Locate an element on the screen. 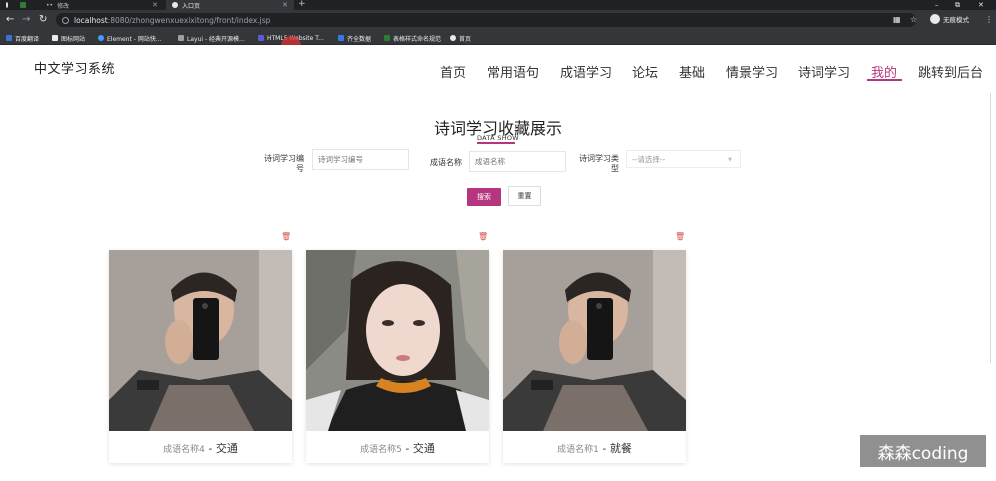  nav-admin: 跳转到后台 is located at coordinates (950, 71).